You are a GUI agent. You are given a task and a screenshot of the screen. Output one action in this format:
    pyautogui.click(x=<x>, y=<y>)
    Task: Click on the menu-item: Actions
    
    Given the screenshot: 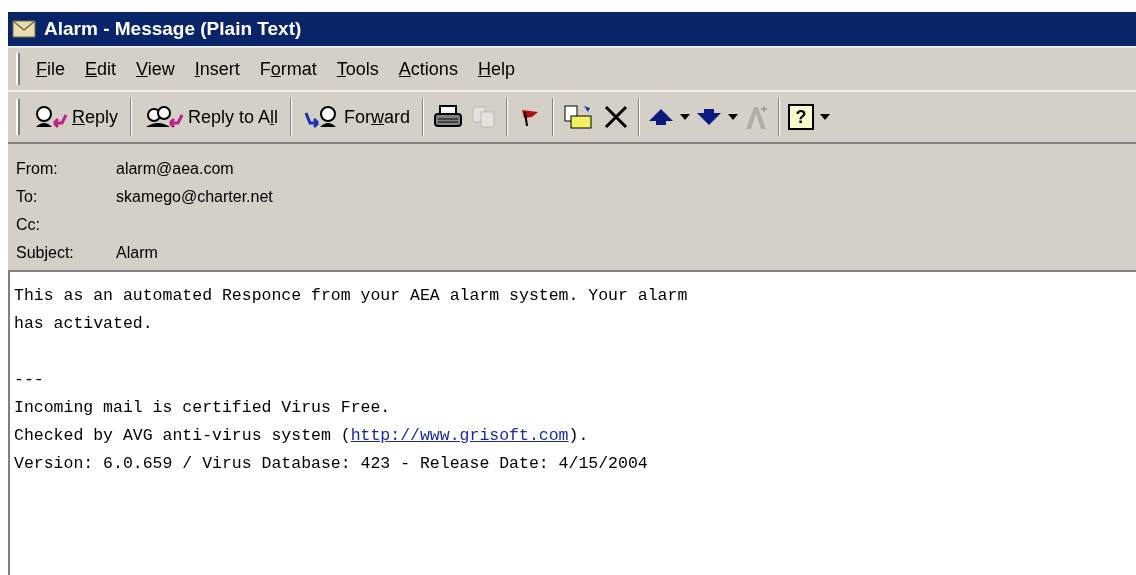 What is the action you would take?
    pyautogui.click(x=428, y=69)
    